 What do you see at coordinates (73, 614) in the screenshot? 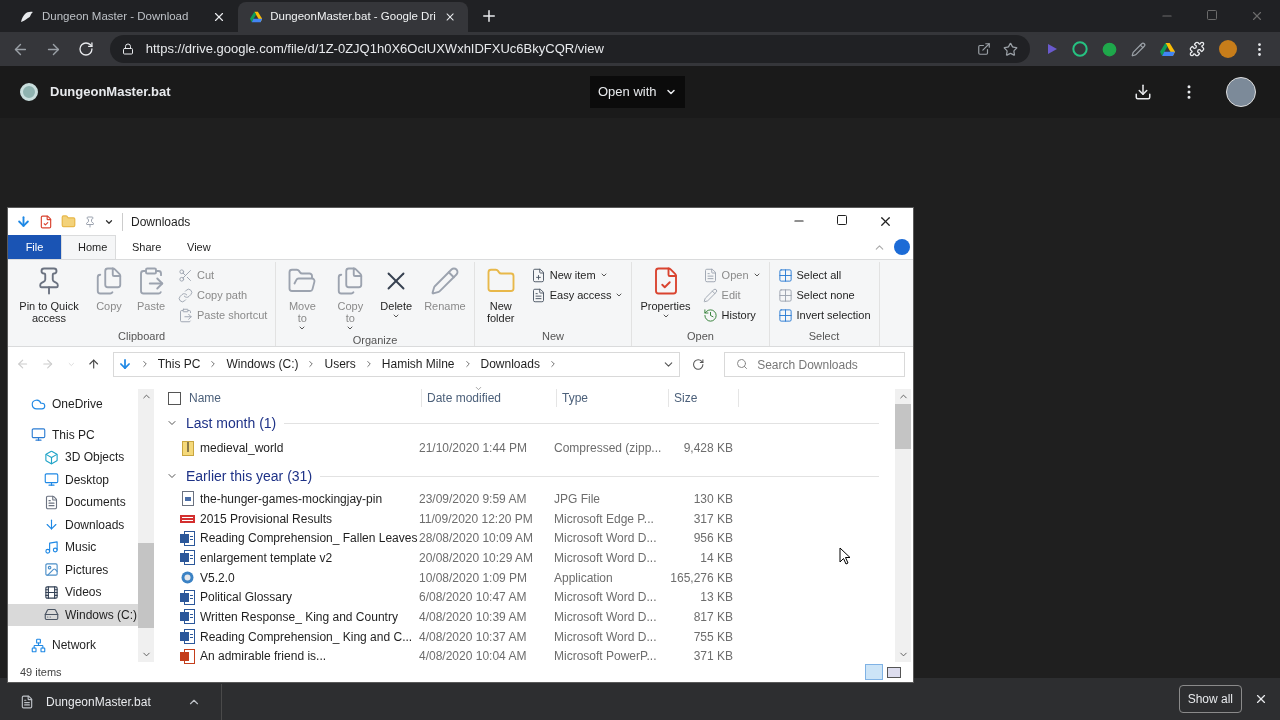
I see `nav-item: Windows (C:)` at bounding box center [73, 614].